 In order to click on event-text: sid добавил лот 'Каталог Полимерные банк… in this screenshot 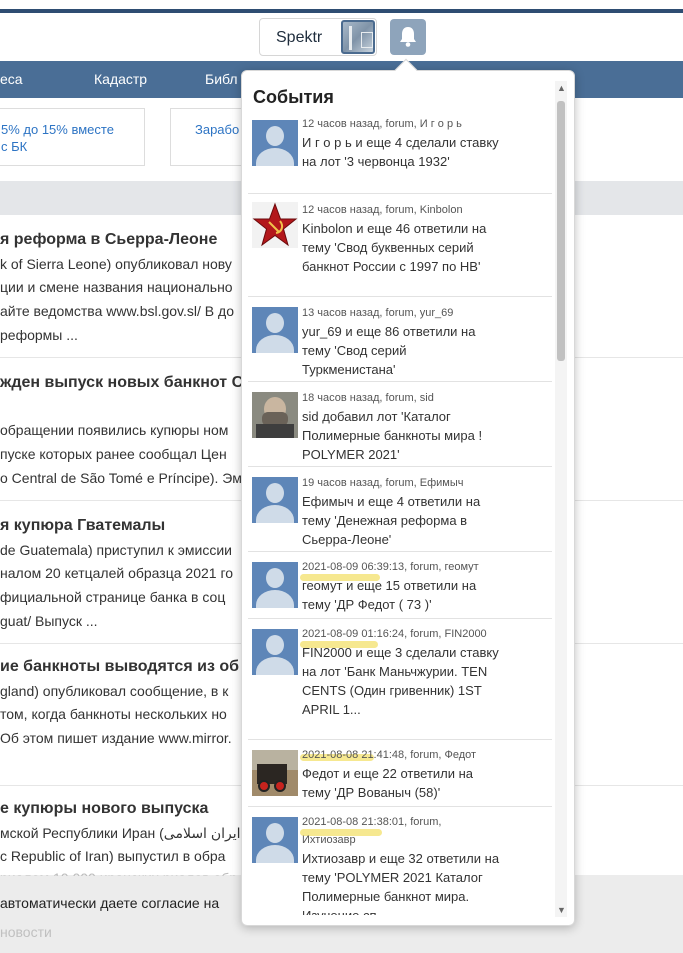, I will do `click(392, 435)`.